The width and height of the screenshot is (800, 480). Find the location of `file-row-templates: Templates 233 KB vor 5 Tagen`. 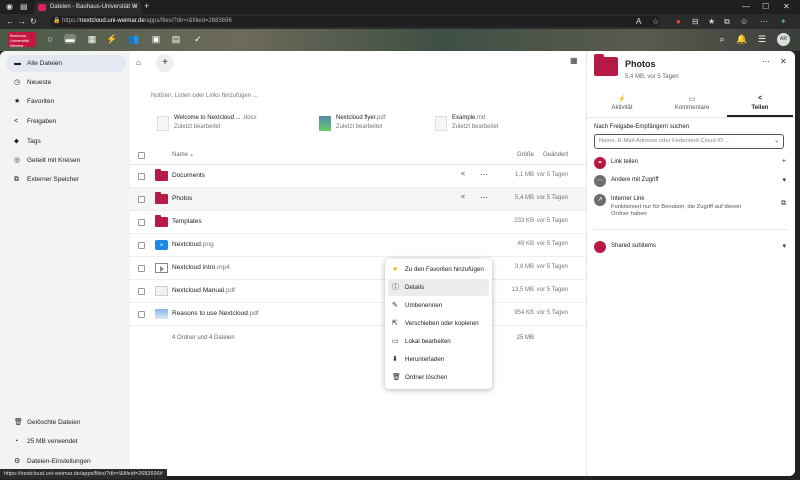

file-row-templates: Templates 233 KB vor 5 Tagen is located at coordinates (358, 222).